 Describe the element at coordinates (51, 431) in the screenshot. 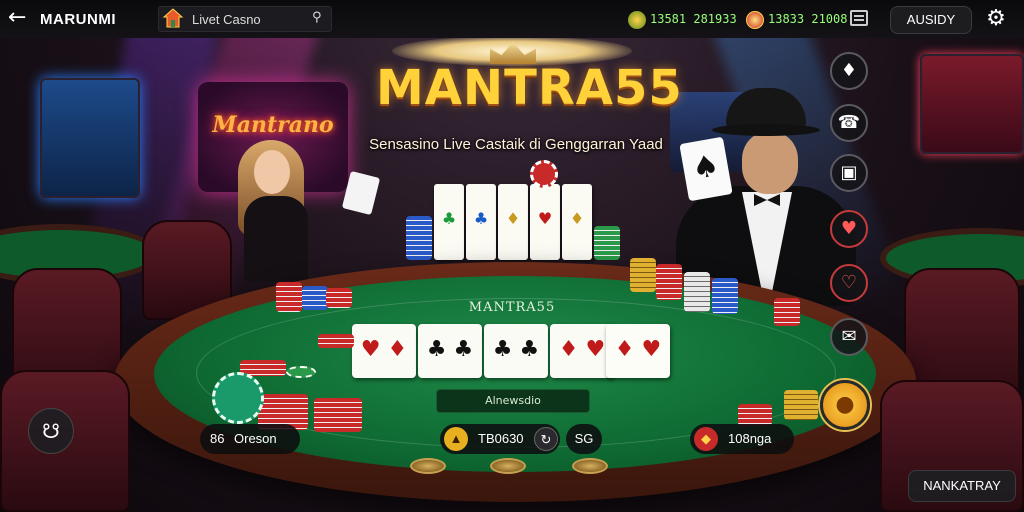

I see `mic-icon: ☋` at that location.